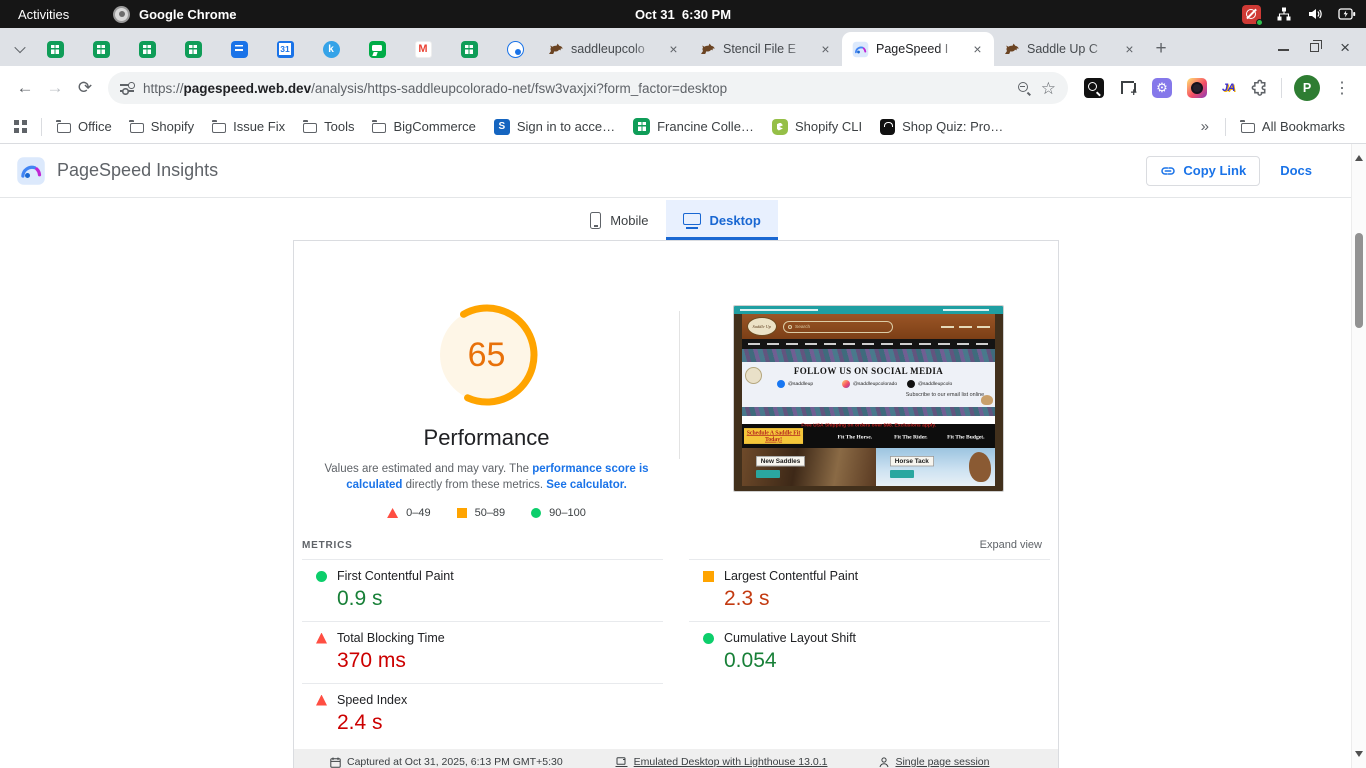  I want to click on app-indicator: Google Chrome, so click(175, 14).